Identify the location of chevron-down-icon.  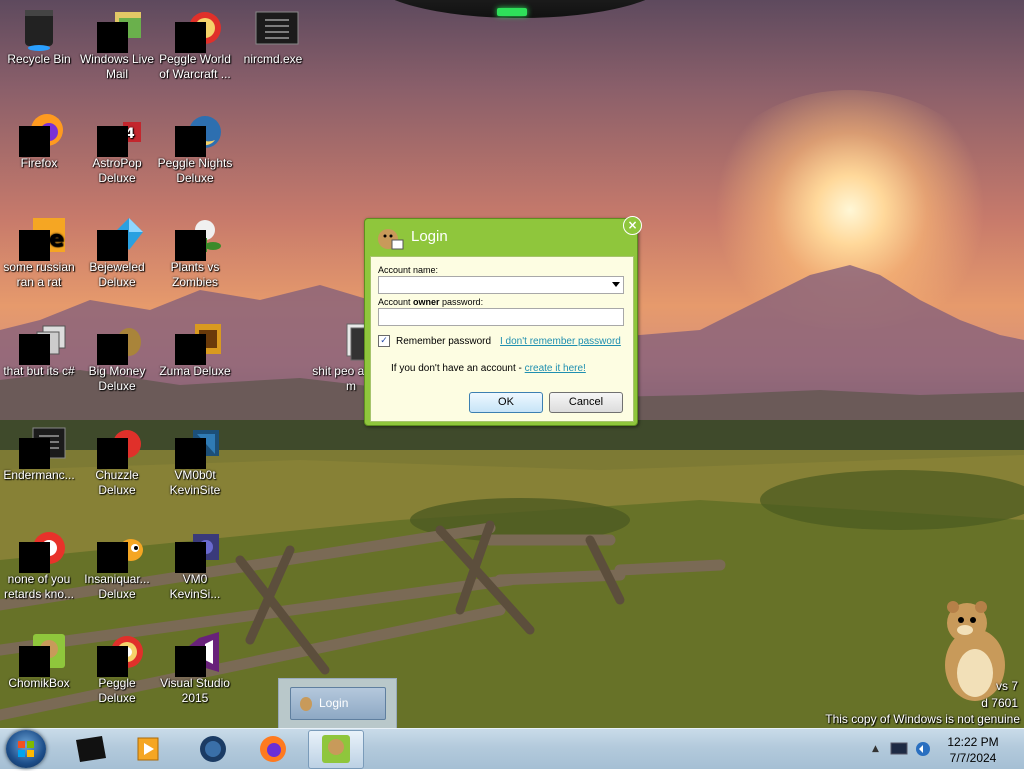
(616, 284).